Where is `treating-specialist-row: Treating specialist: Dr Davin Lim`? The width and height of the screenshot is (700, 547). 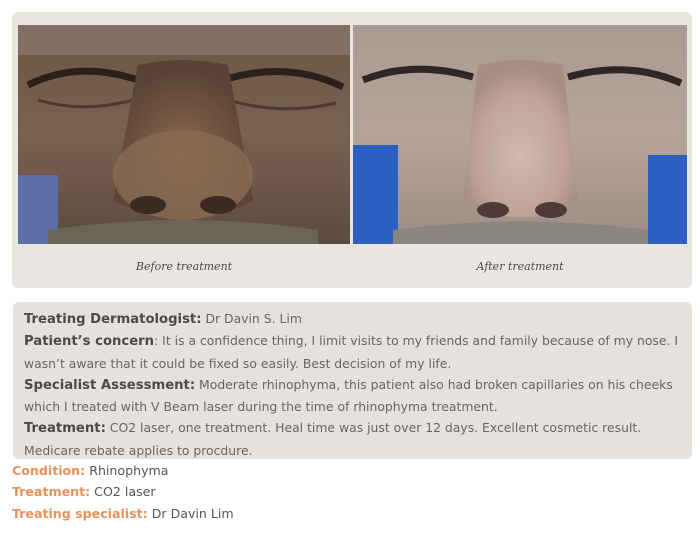
treating-specialist-row: Treating specialist: Dr Davin Lim is located at coordinates (123, 513).